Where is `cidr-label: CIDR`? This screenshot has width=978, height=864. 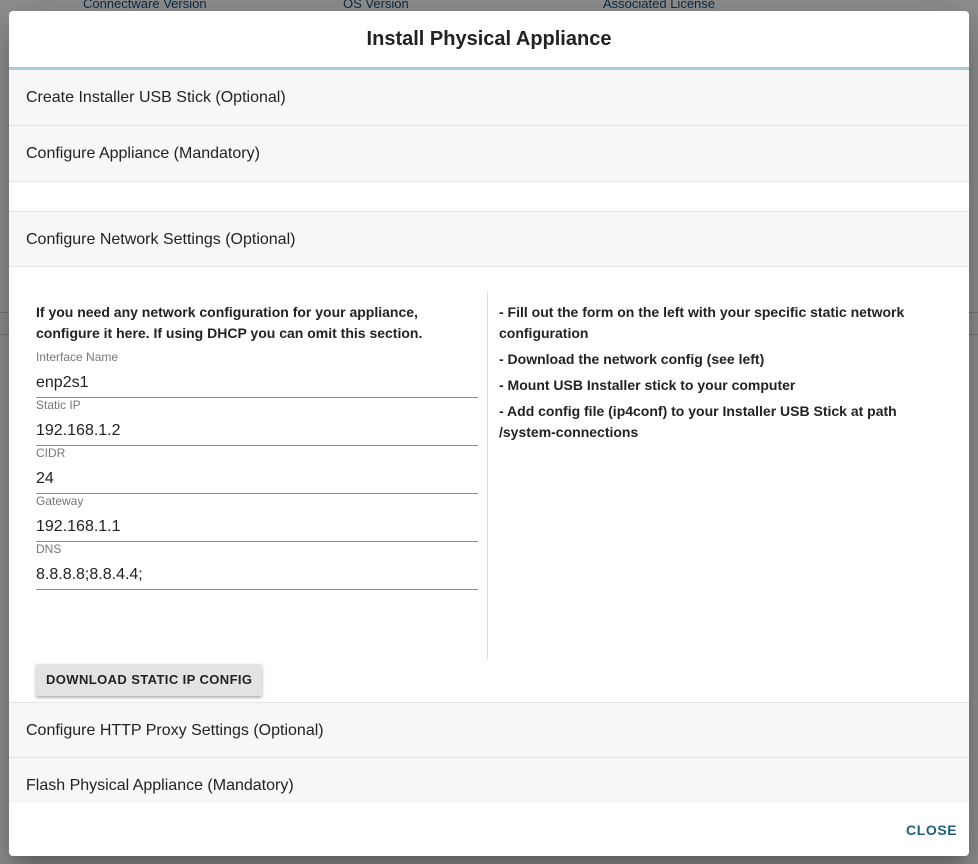
cidr-label: CIDR is located at coordinates (51, 453).